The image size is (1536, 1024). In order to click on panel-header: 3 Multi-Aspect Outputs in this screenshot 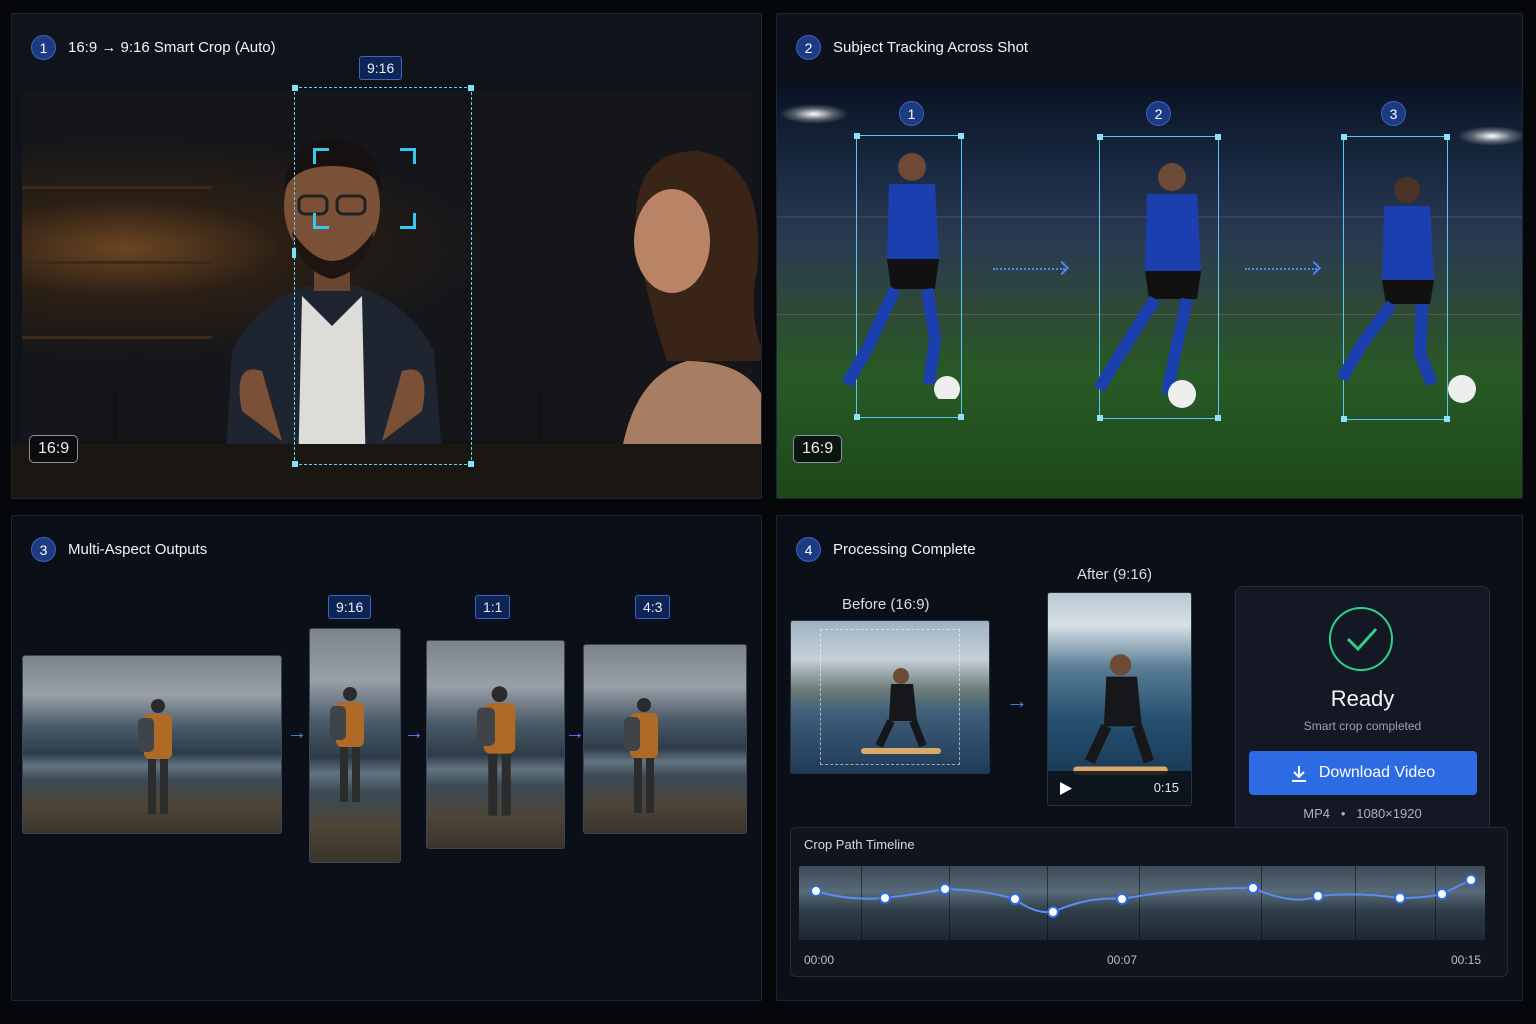, I will do `click(119, 549)`.